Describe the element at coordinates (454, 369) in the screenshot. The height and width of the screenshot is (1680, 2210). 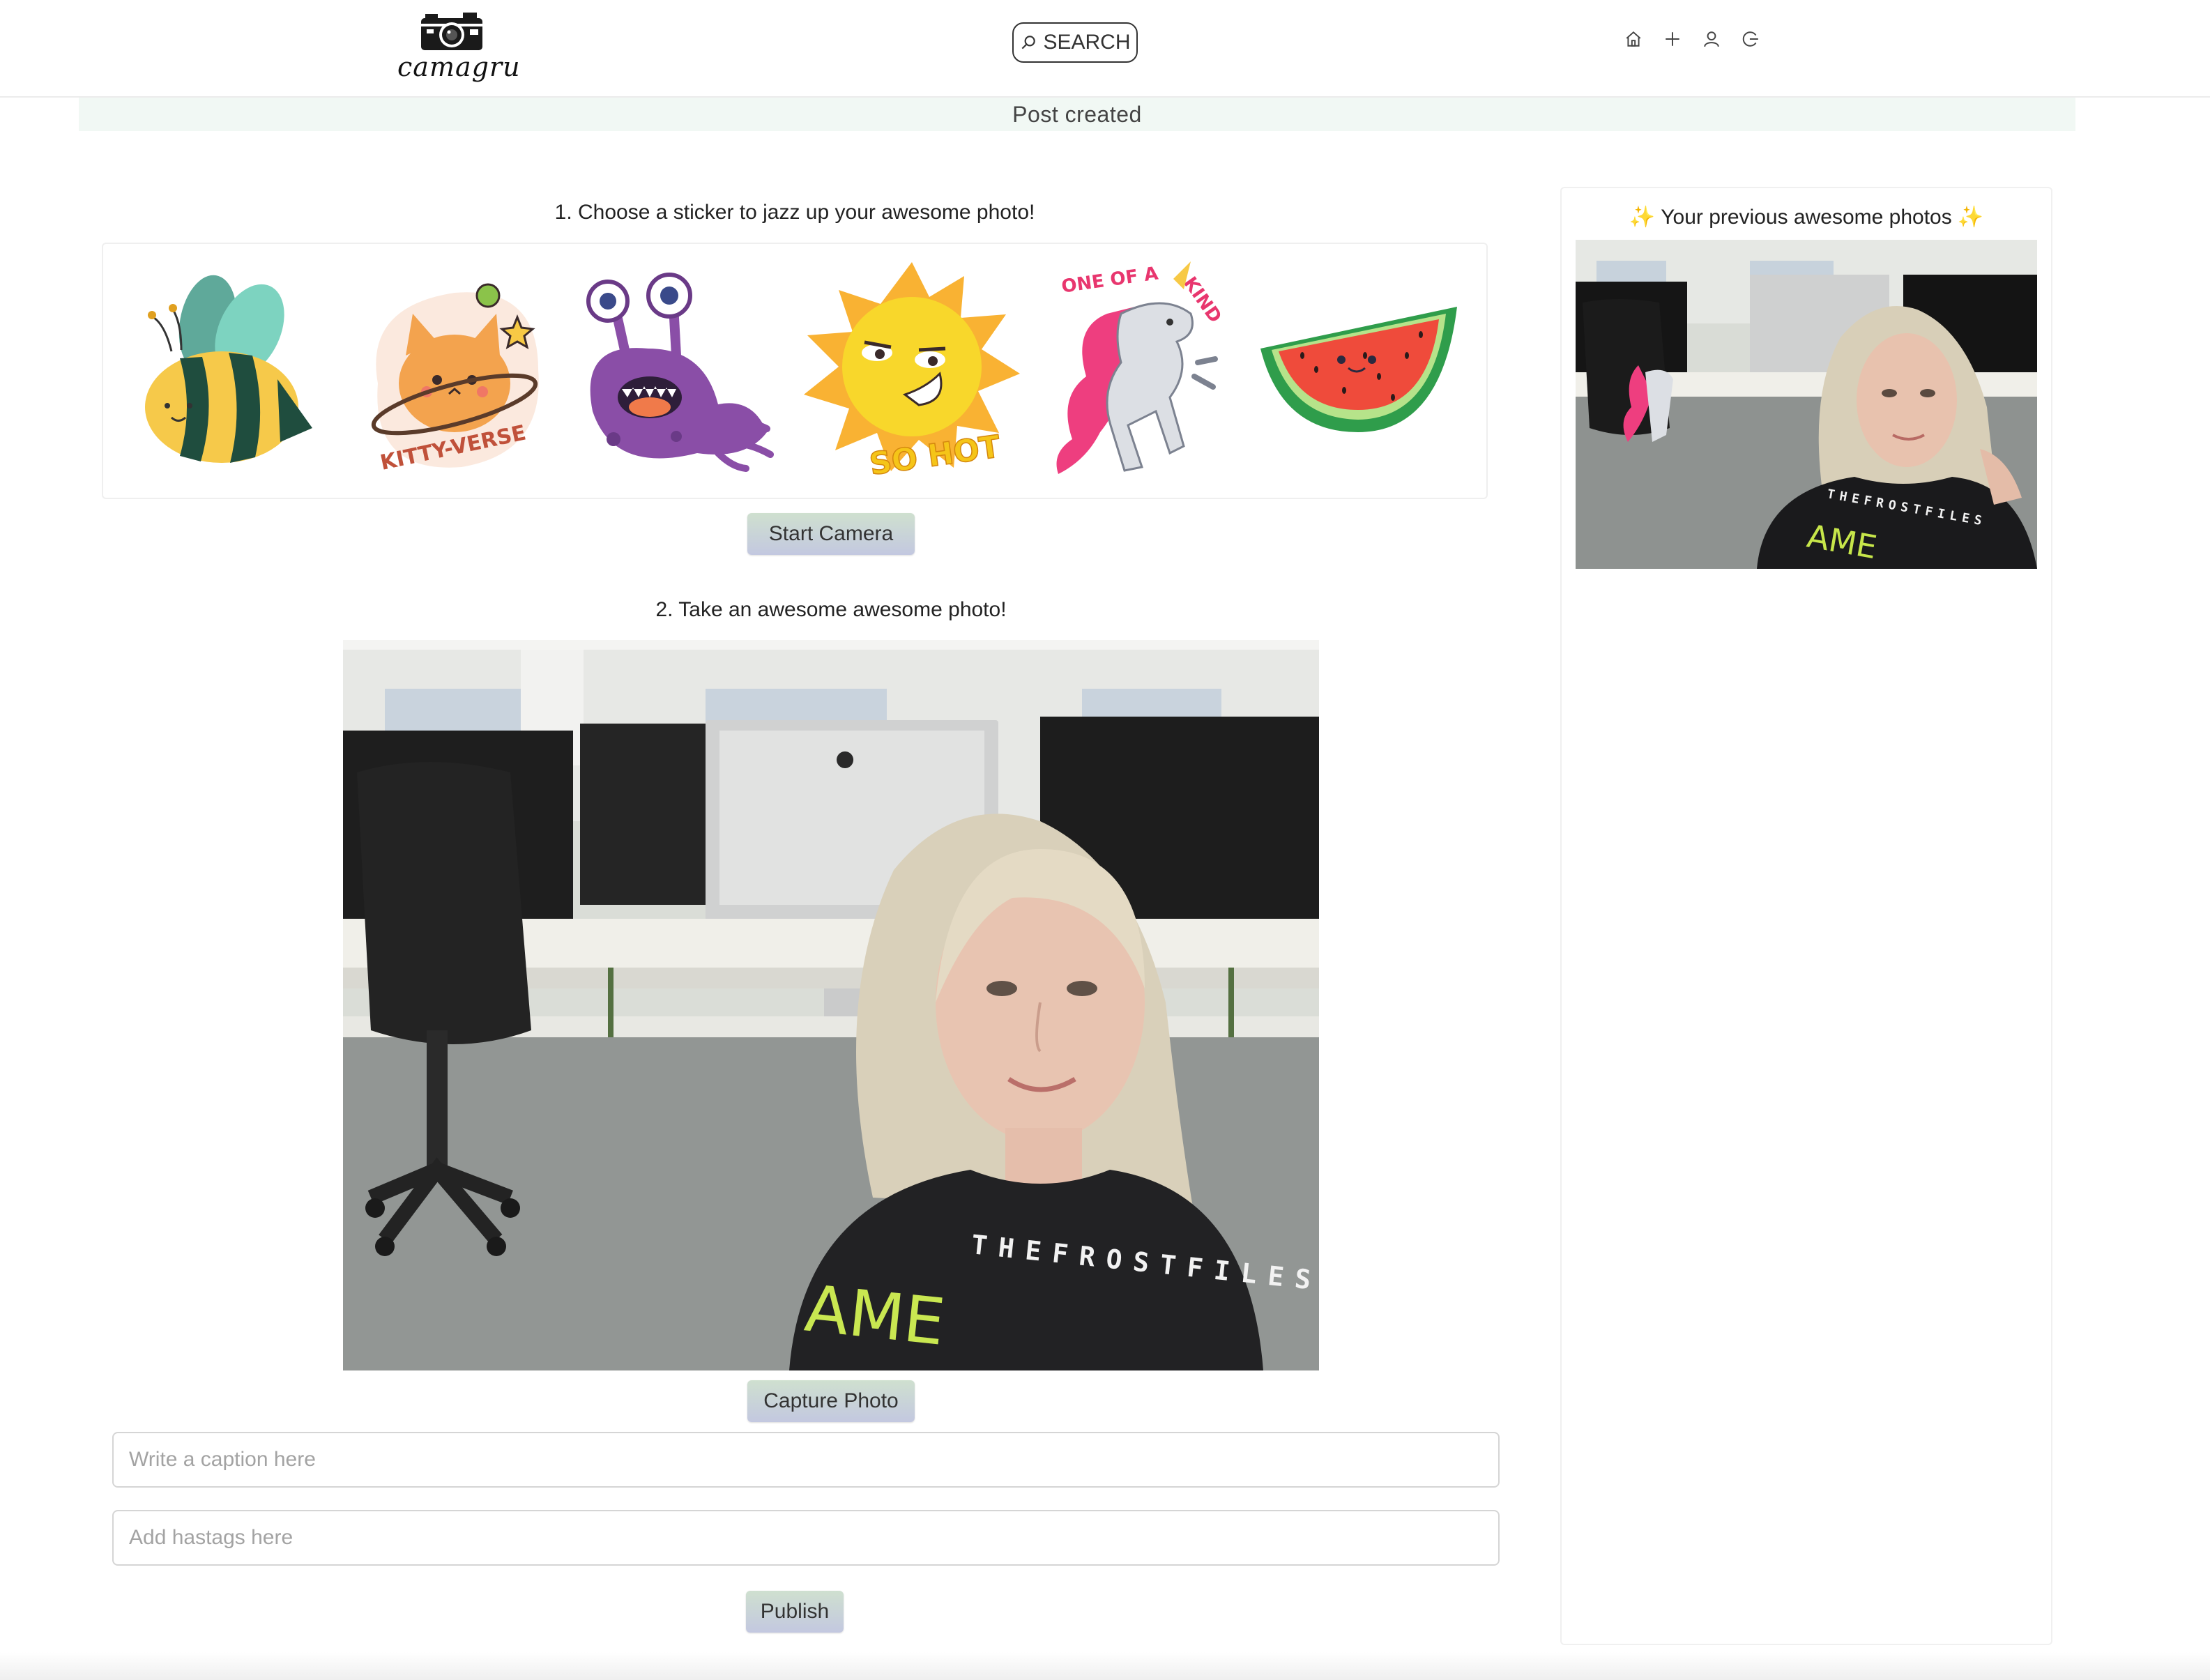
I see `kitty-verse-sticker: KITTY-VERSE` at that location.